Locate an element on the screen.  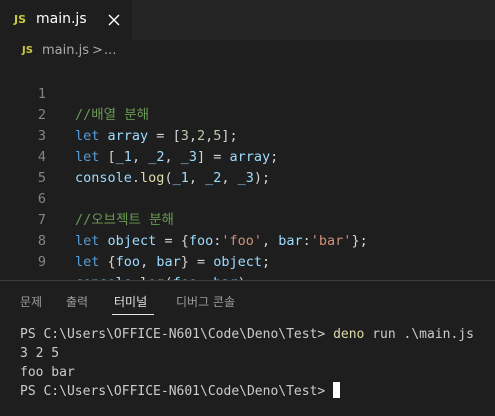
variable: object is located at coordinates (238, 262).